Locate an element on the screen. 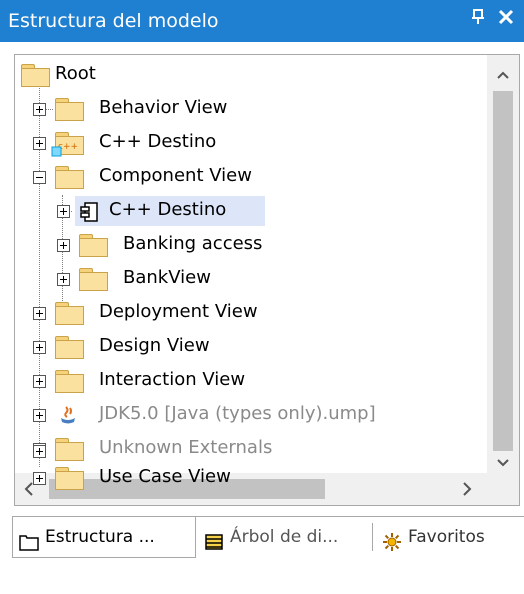  cpp-folder-icon: c++ is located at coordinates (67, 144).